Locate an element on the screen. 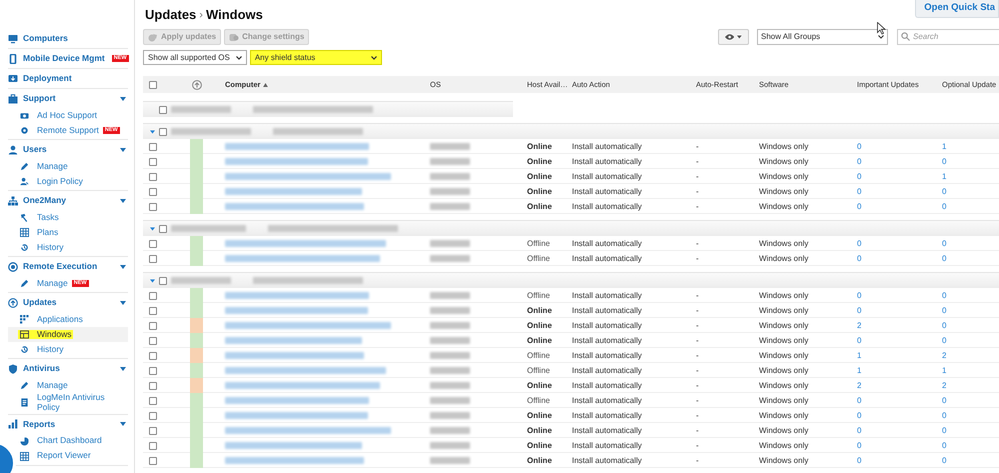 Image resolution: width=999 pixels, height=473 pixels. select-all-checkbox is located at coordinates (153, 84).